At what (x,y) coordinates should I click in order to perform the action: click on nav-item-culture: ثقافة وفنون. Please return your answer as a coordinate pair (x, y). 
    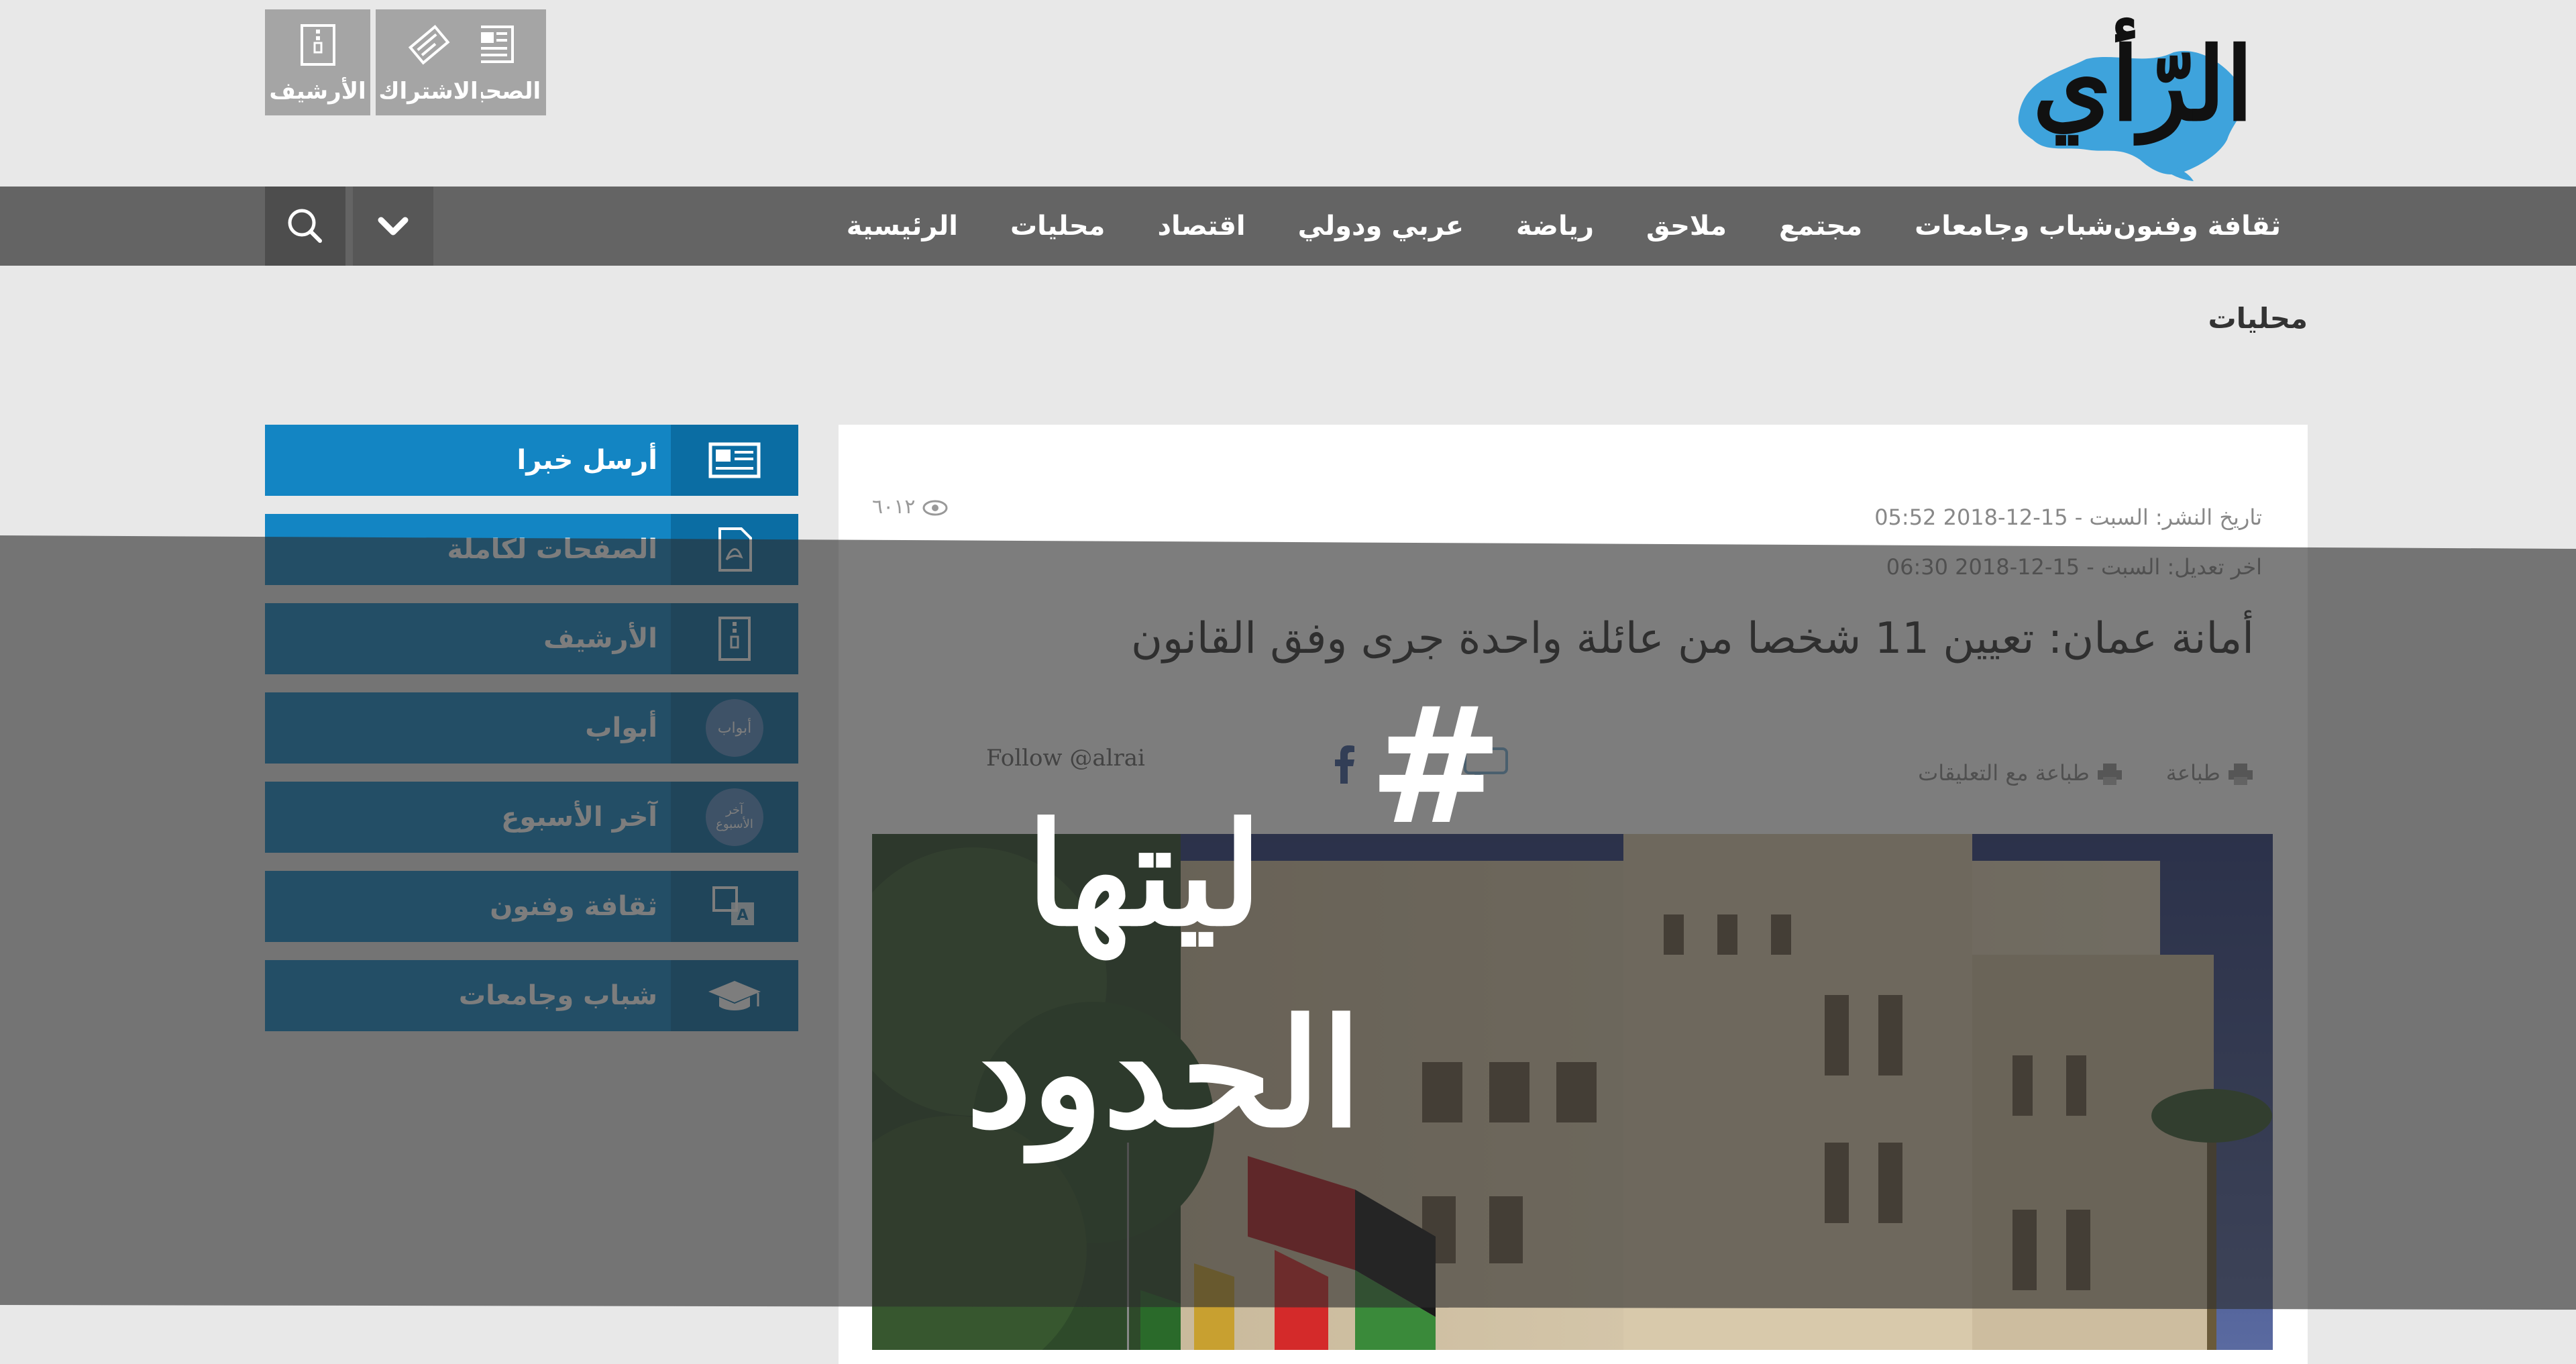
    Looking at the image, I should click on (2197, 226).